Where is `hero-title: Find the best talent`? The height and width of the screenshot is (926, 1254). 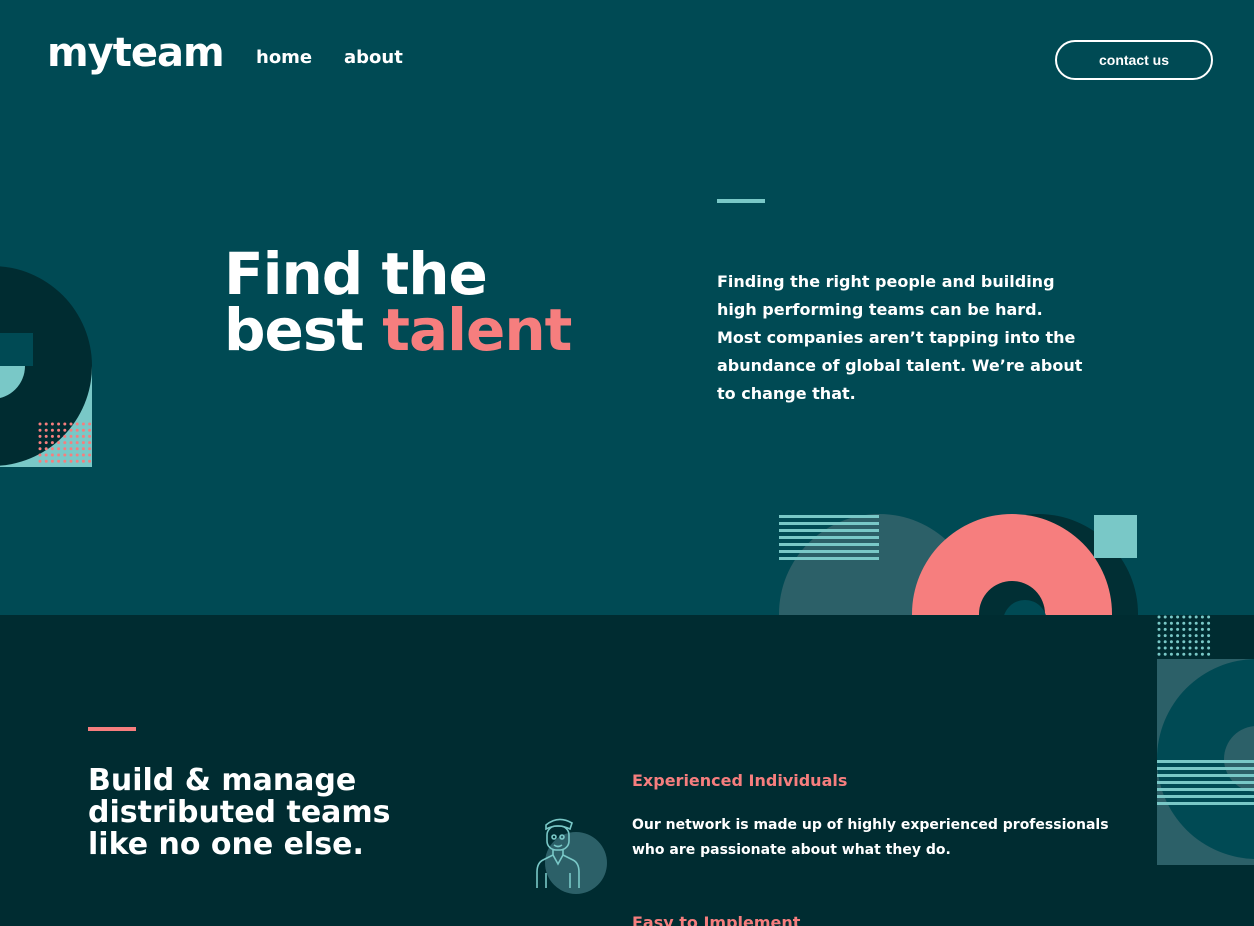 hero-title: Find the best talent is located at coordinates (398, 302).